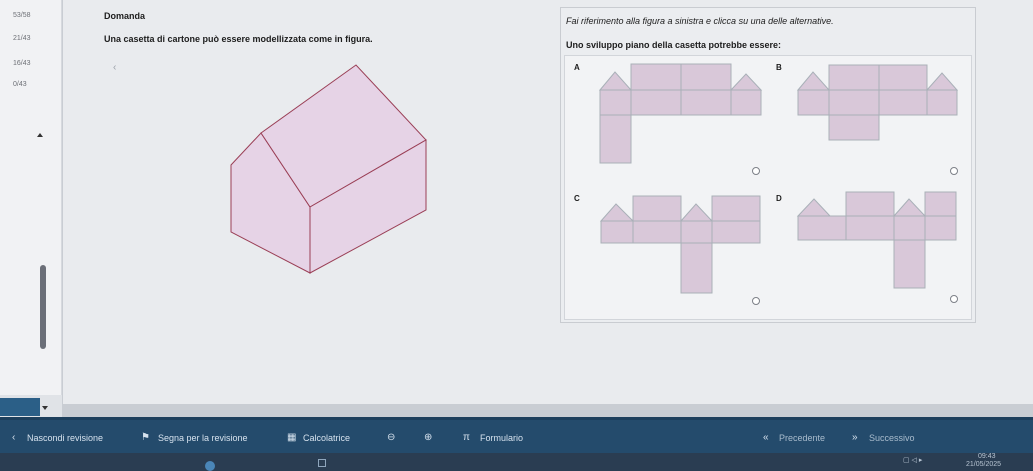 This screenshot has width=1033, height=471. Describe the element at coordinates (45, 408) in the screenshot. I see `chevron-down-icon` at that location.